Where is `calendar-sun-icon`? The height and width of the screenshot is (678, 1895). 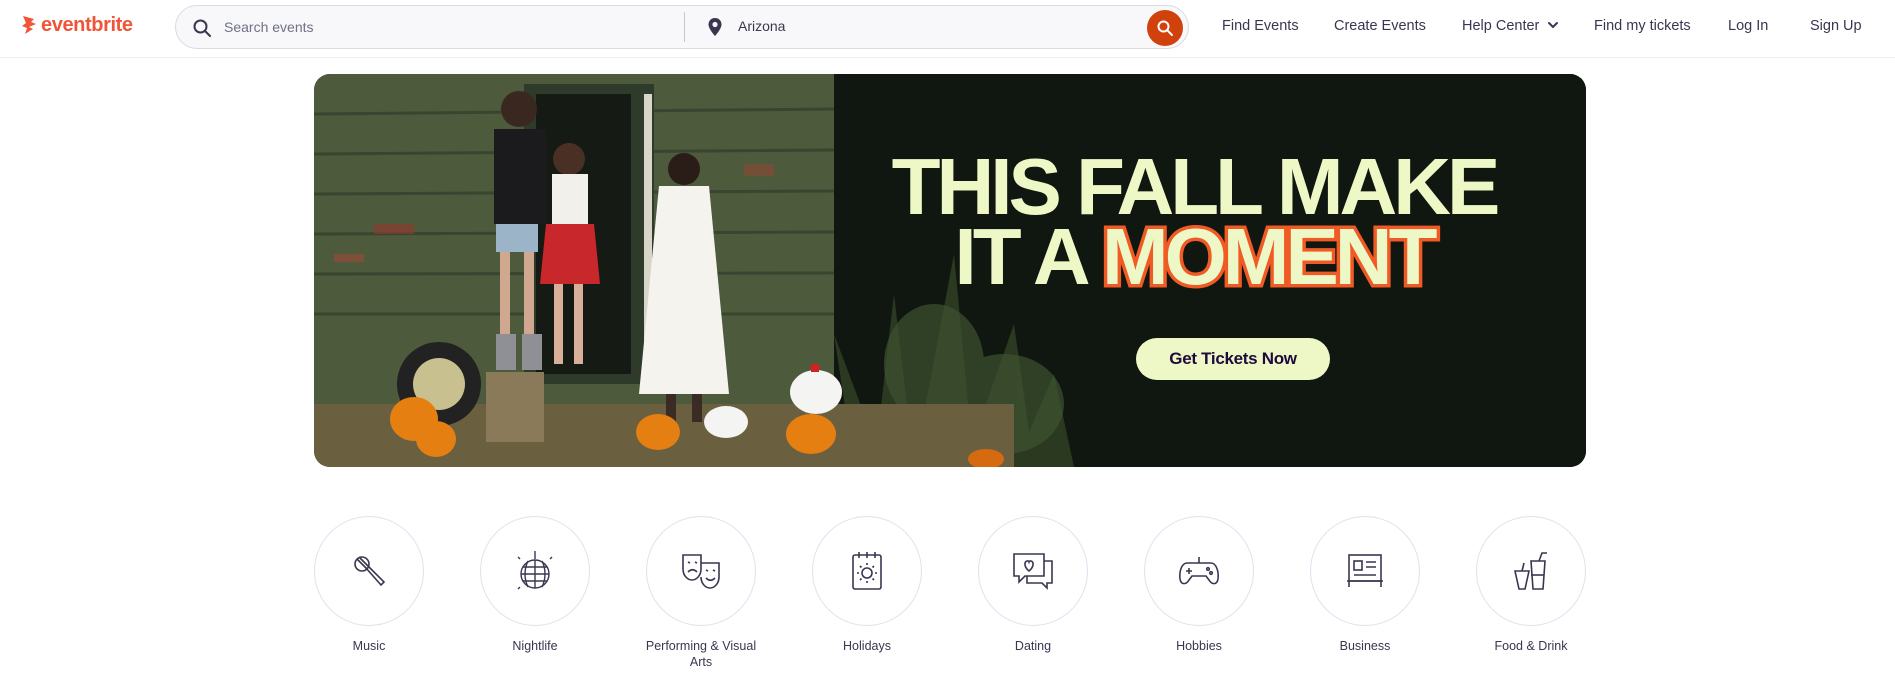
calendar-sun-icon is located at coordinates (867, 571).